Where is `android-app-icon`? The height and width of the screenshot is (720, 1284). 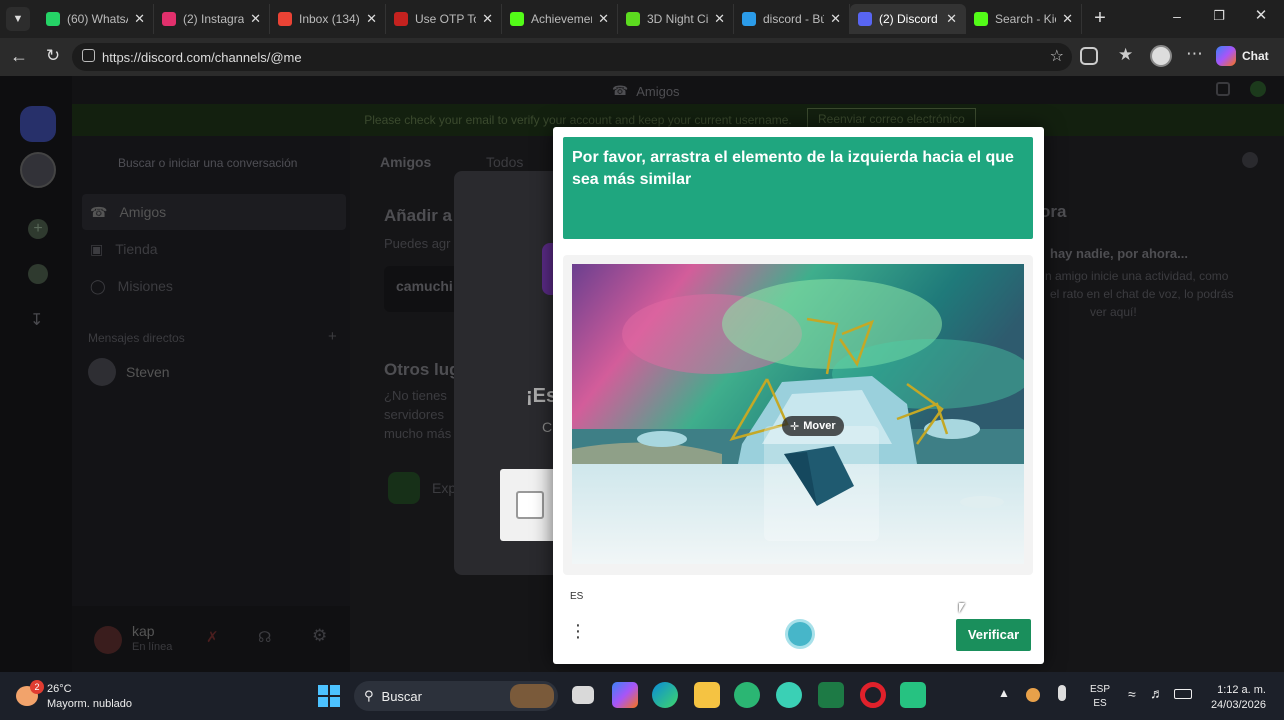
android-app-icon is located at coordinates (913, 695).